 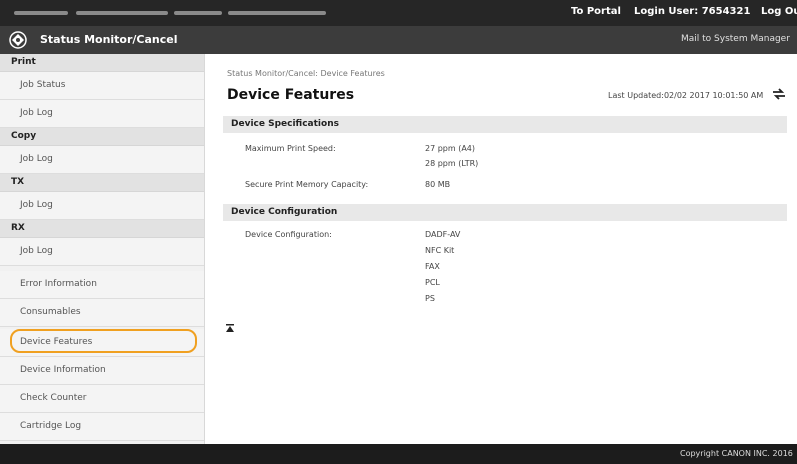 What do you see at coordinates (102, 229) in the screenshot?
I see `sidebar-heading-rx: RX` at bounding box center [102, 229].